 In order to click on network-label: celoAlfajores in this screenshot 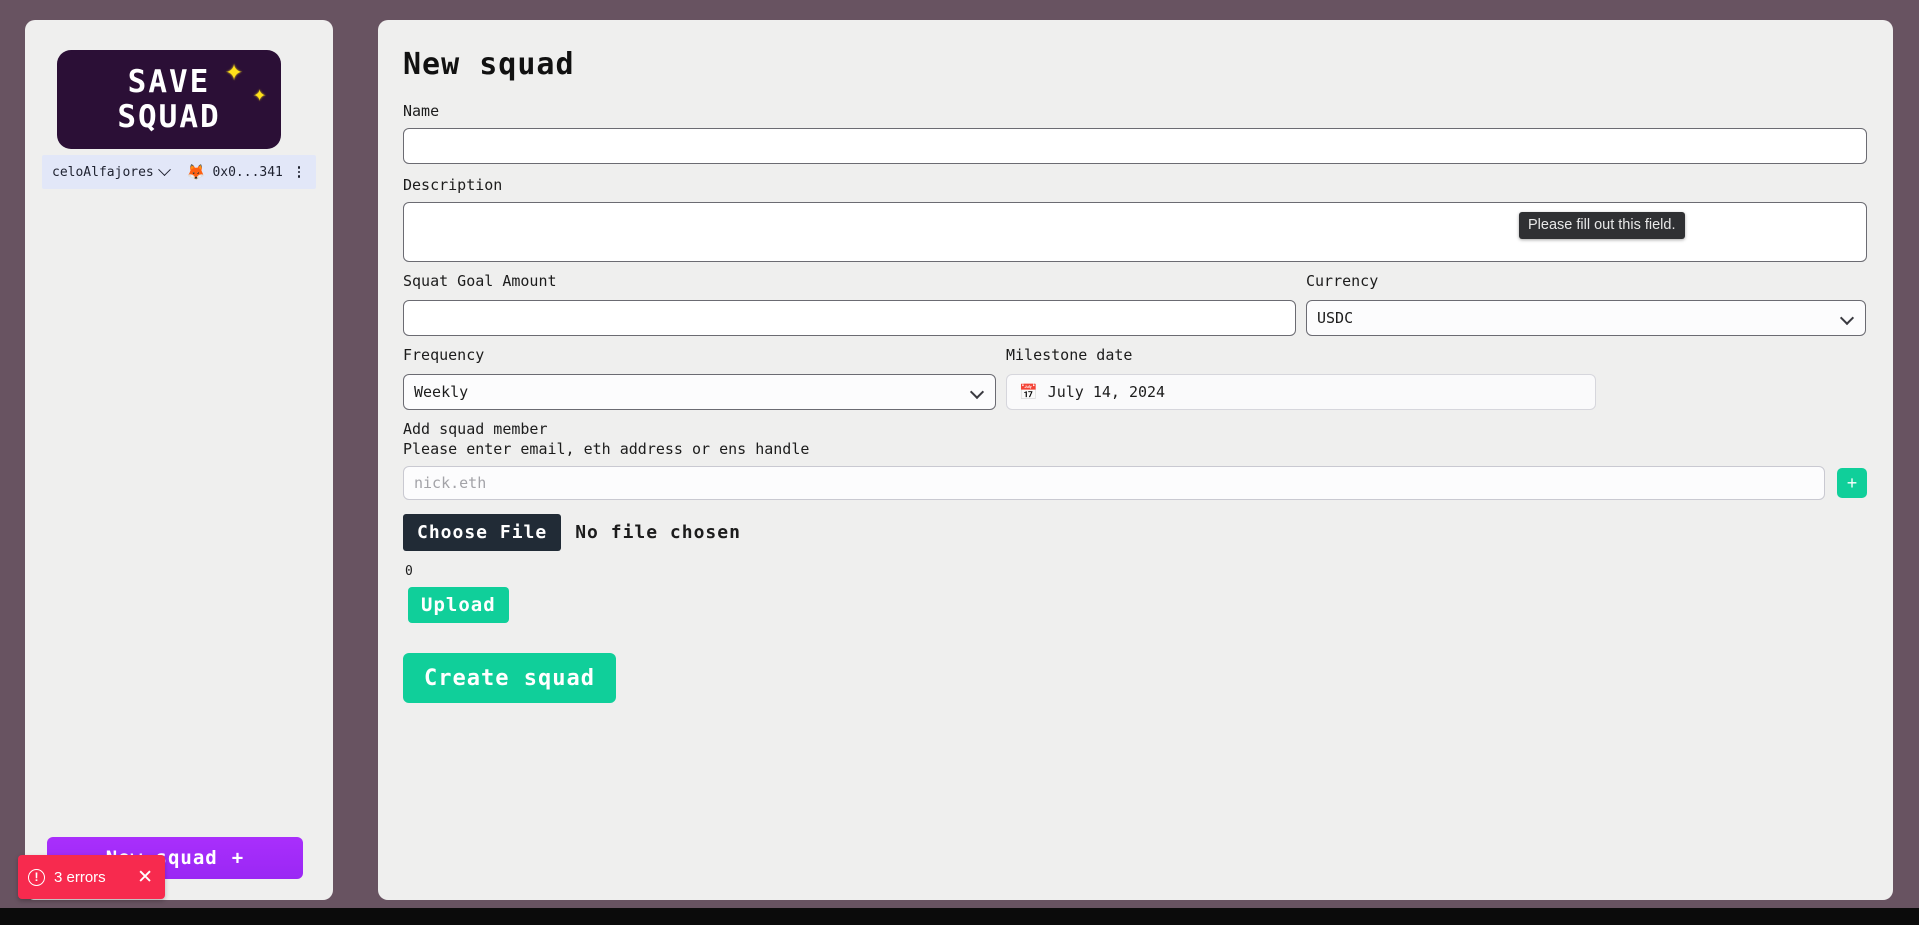, I will do `click(103, 172)`.